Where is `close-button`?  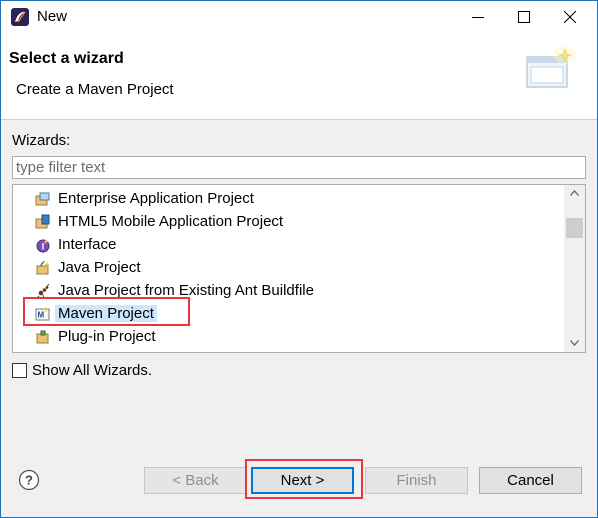 close-button is located at coordinates (570, 17).